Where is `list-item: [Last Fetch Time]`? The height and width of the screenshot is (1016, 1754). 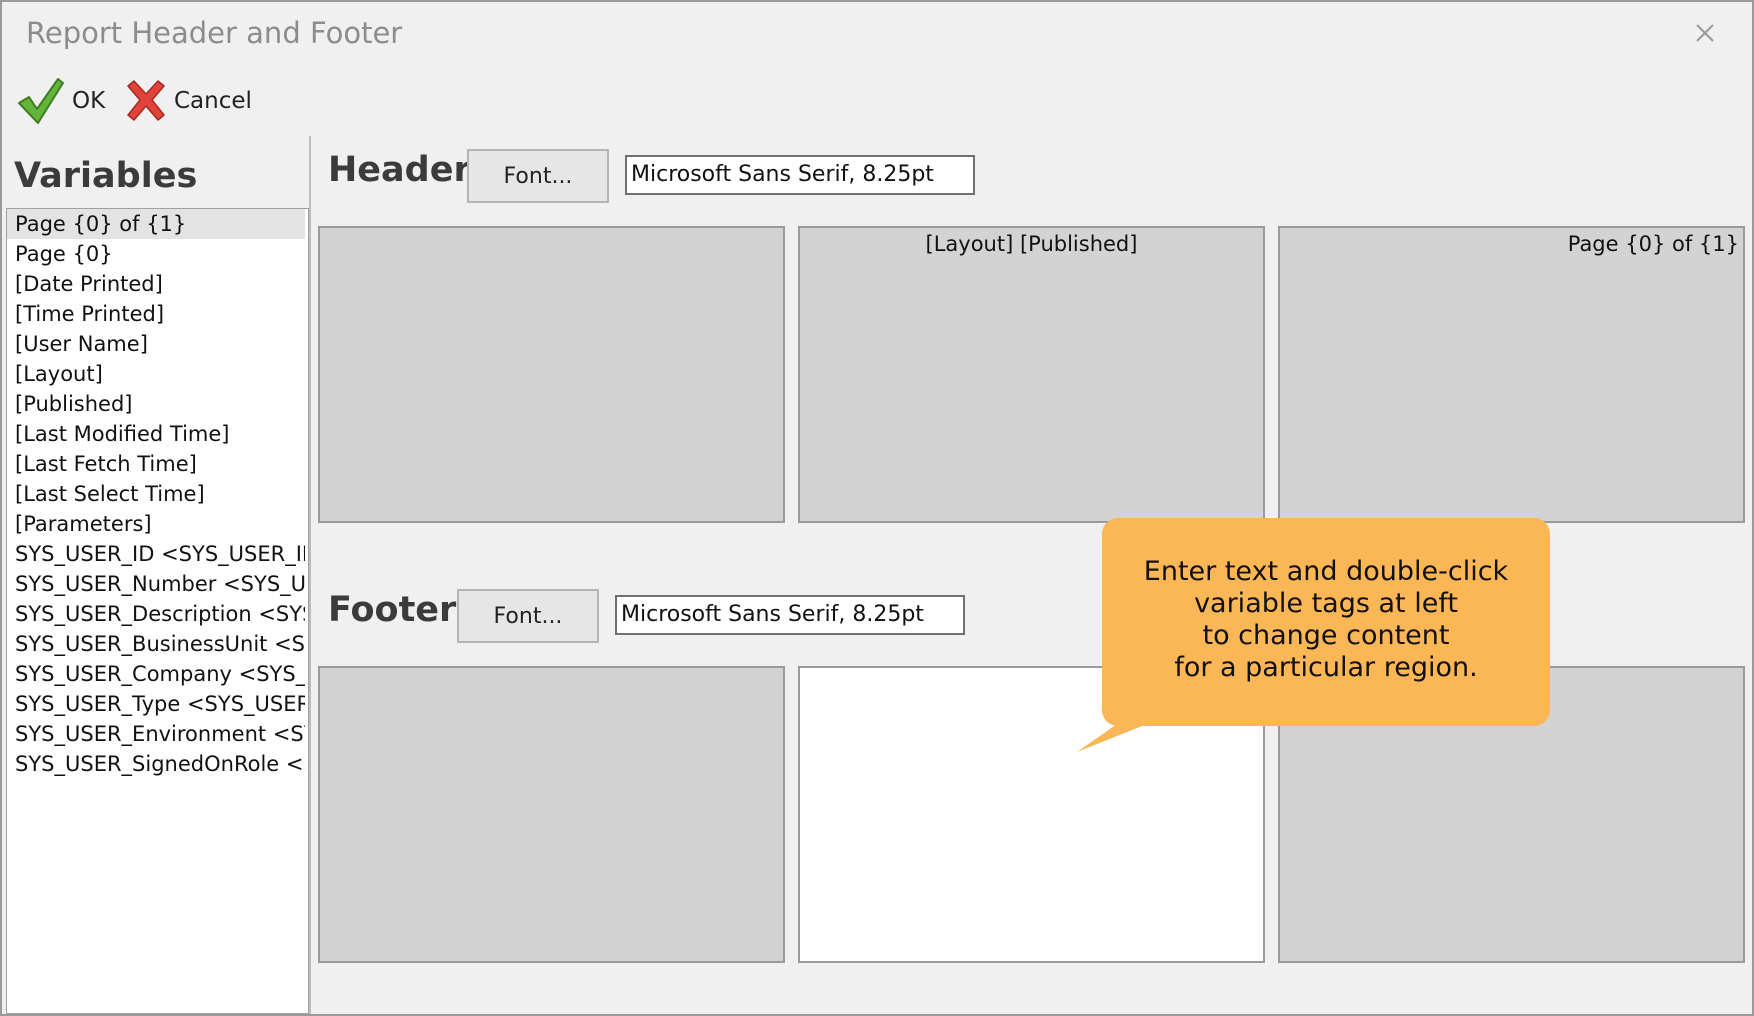
list-item: [Last Fetch Time] is located at coordinates (156, 464).